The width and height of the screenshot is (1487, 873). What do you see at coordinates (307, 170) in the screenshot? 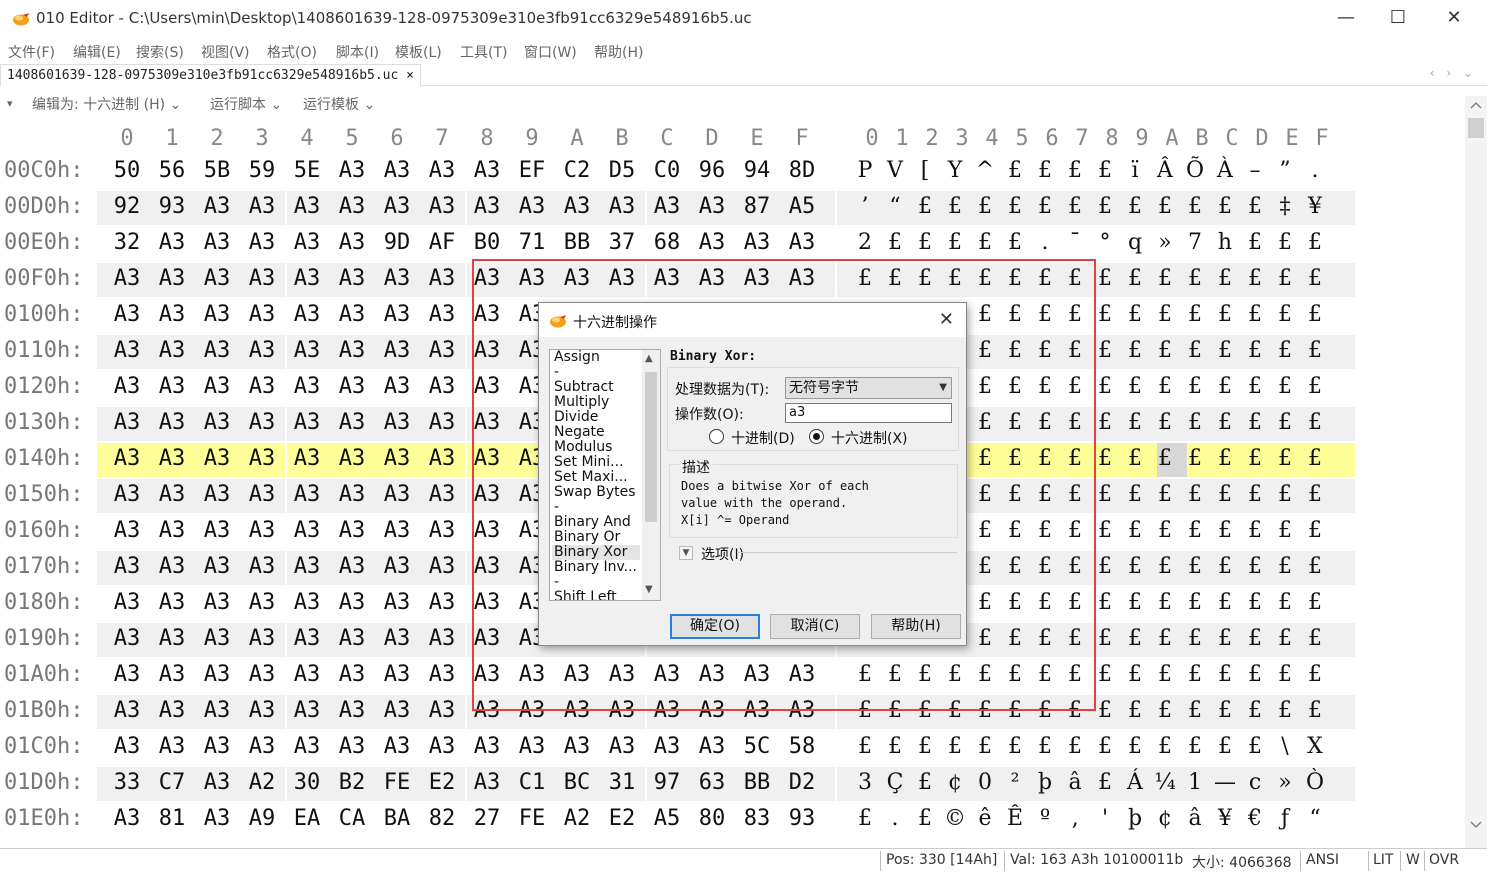
I see `hex-byte: 5E` at bounding box center [307, 170].